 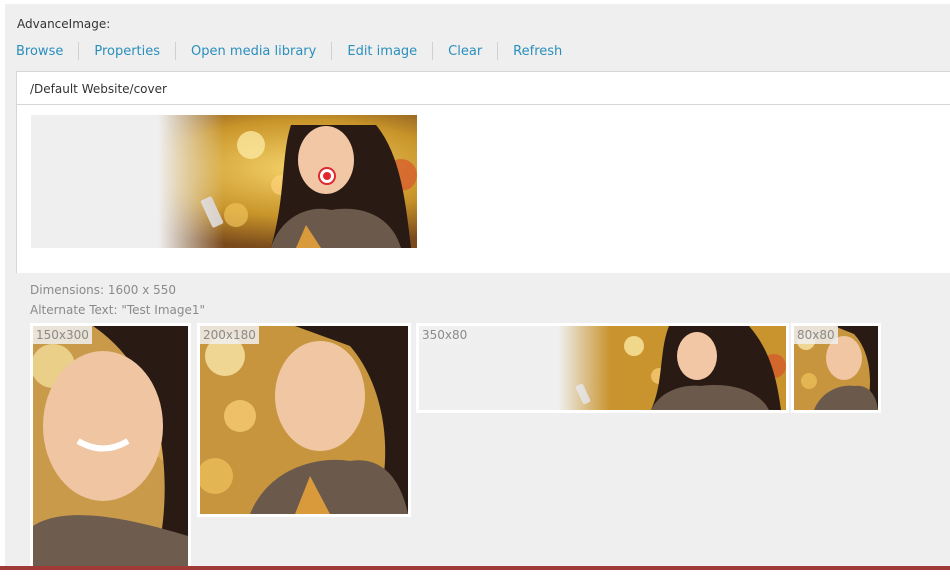 What do you see at coordinates (465, 51) in the screenshot?
I see `clear-button: Clear` at bounding box center [465, 51].